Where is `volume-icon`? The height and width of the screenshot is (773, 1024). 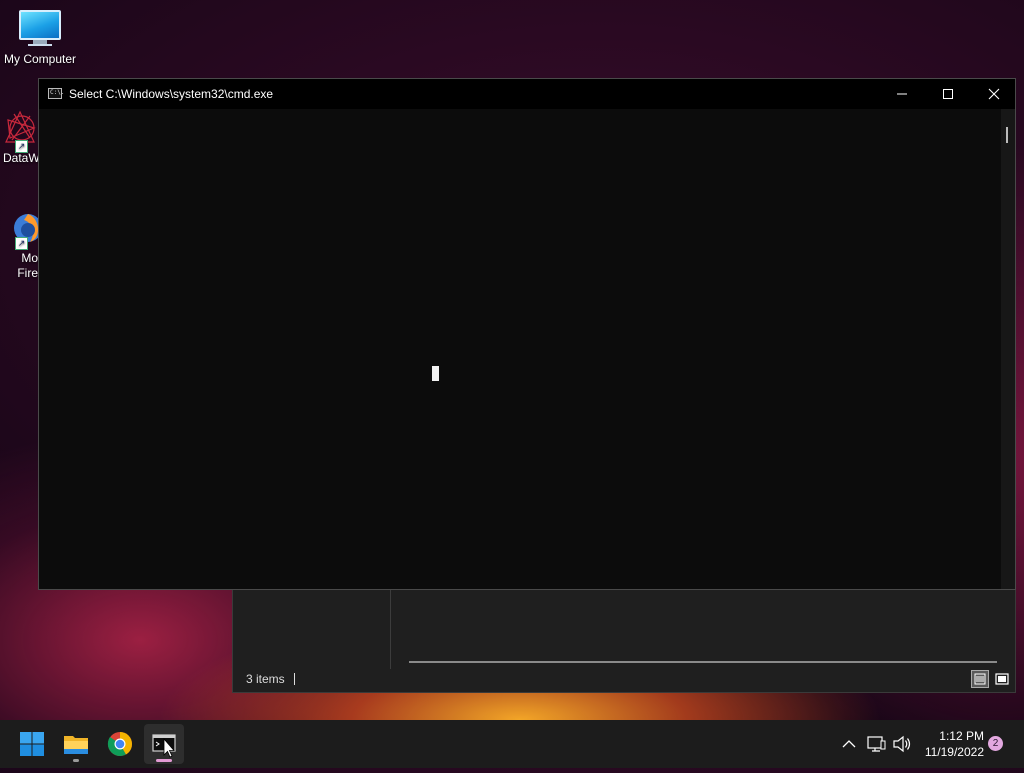 volume-icon is located at coordinates (902, 744).